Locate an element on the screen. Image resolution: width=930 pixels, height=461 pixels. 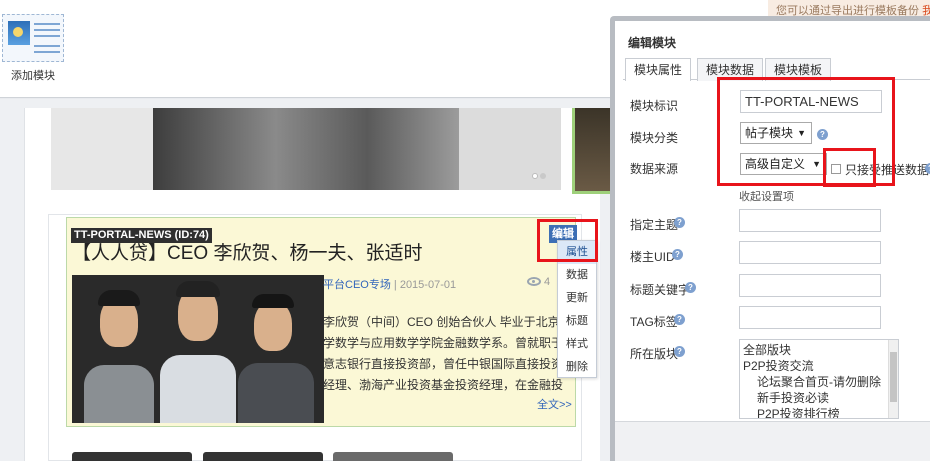
news-summary-line: 意志银行直接投资部，曾任中银国际直接投资 is located at coordinates (443, 364).